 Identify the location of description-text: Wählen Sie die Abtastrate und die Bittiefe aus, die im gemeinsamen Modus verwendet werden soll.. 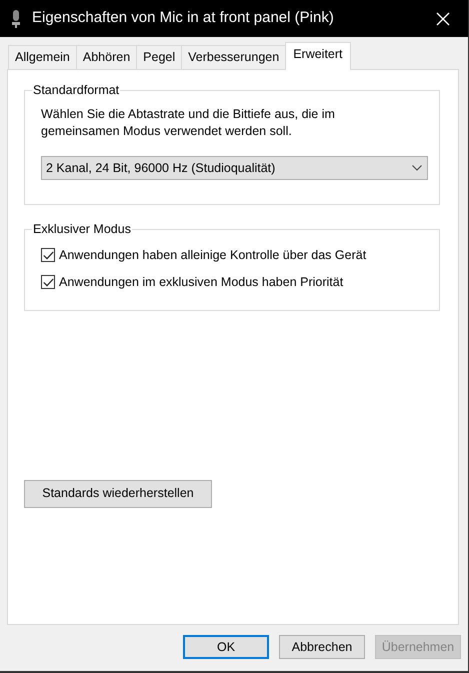
(188, 123).